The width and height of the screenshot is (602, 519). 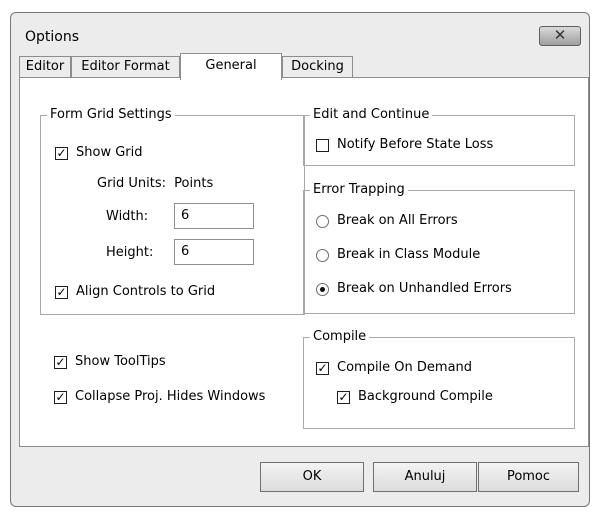 What do you see at coordinates (132, 183) in the screenshot?
I see `grid-units-label: Grid Units:` at bounding box center [132, 183].